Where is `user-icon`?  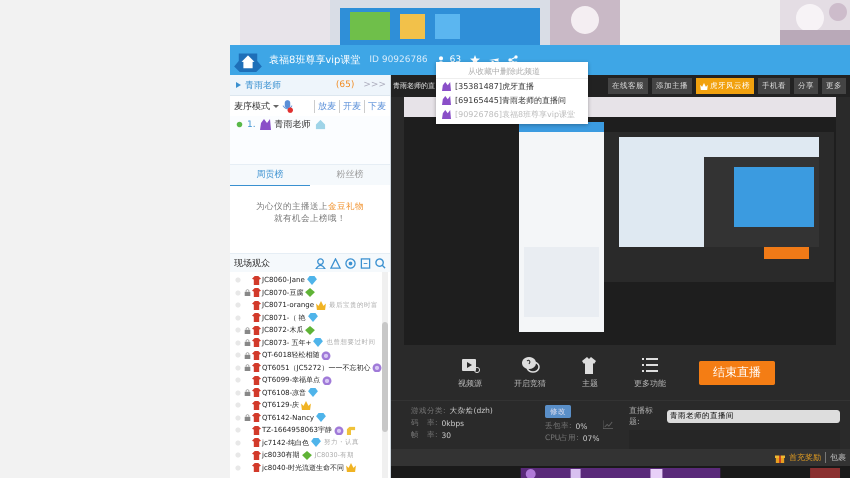 user-icon is located at coordinates (320, 263).